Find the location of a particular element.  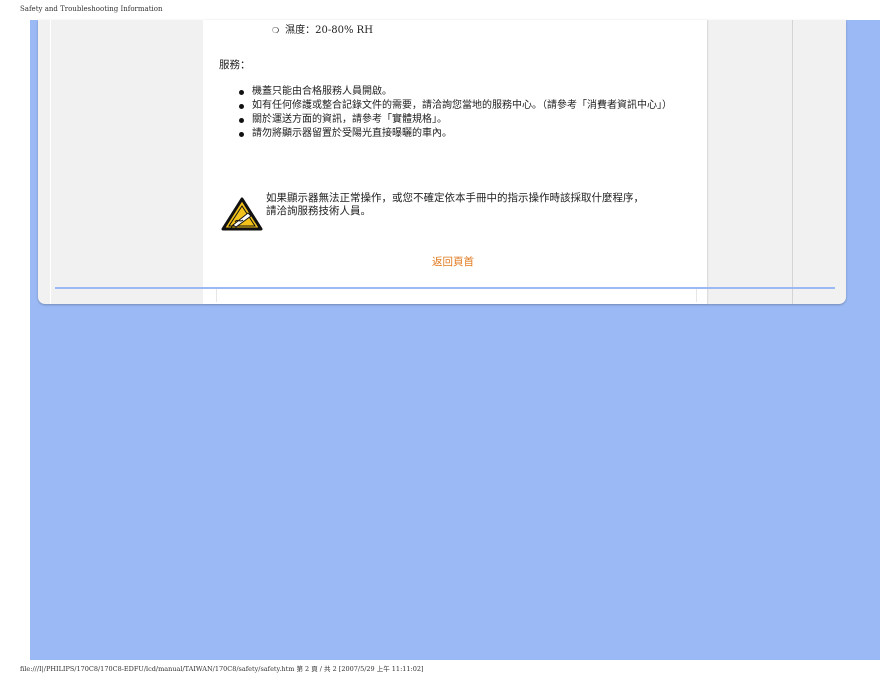

warning-triangle-icon is located at coordinates (242, 214).